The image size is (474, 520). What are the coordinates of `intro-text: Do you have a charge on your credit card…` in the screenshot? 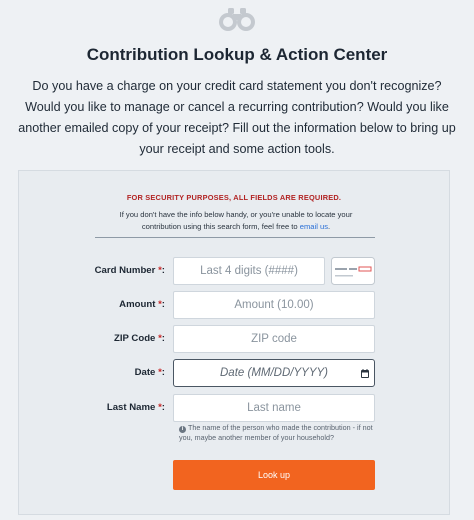 It's located at (237, 117).